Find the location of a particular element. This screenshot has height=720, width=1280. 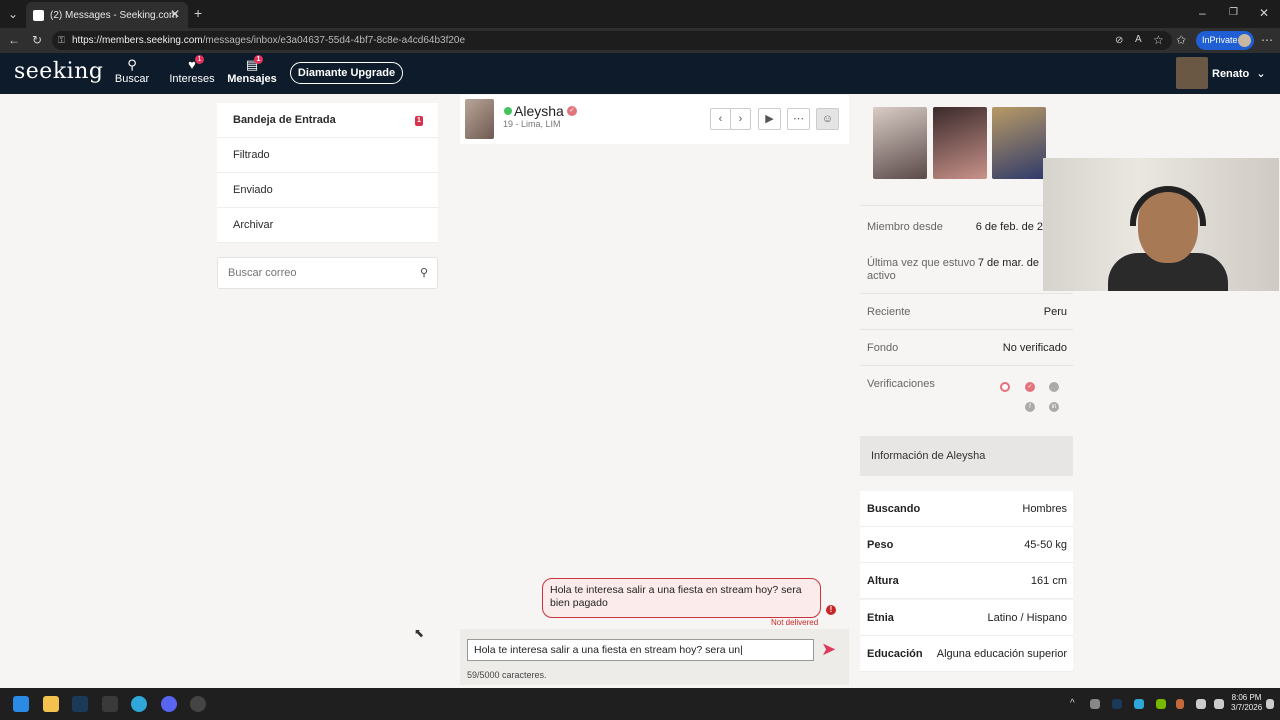

nav-search: ⚲ Buscar is located at coordinates (132, 71).